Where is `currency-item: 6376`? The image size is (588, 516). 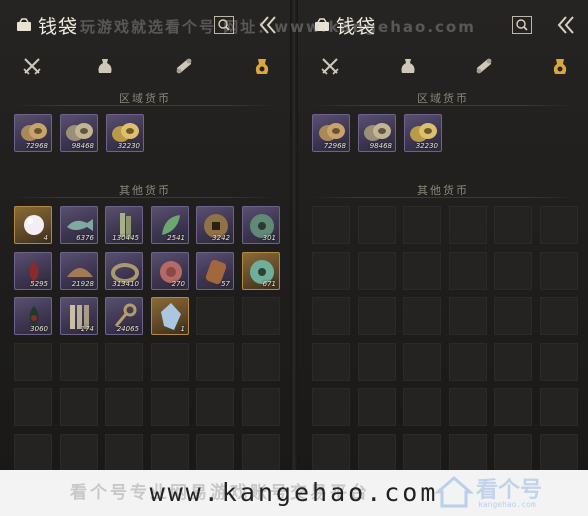 currency-item: 6376 is located at coordinates (79, 225).